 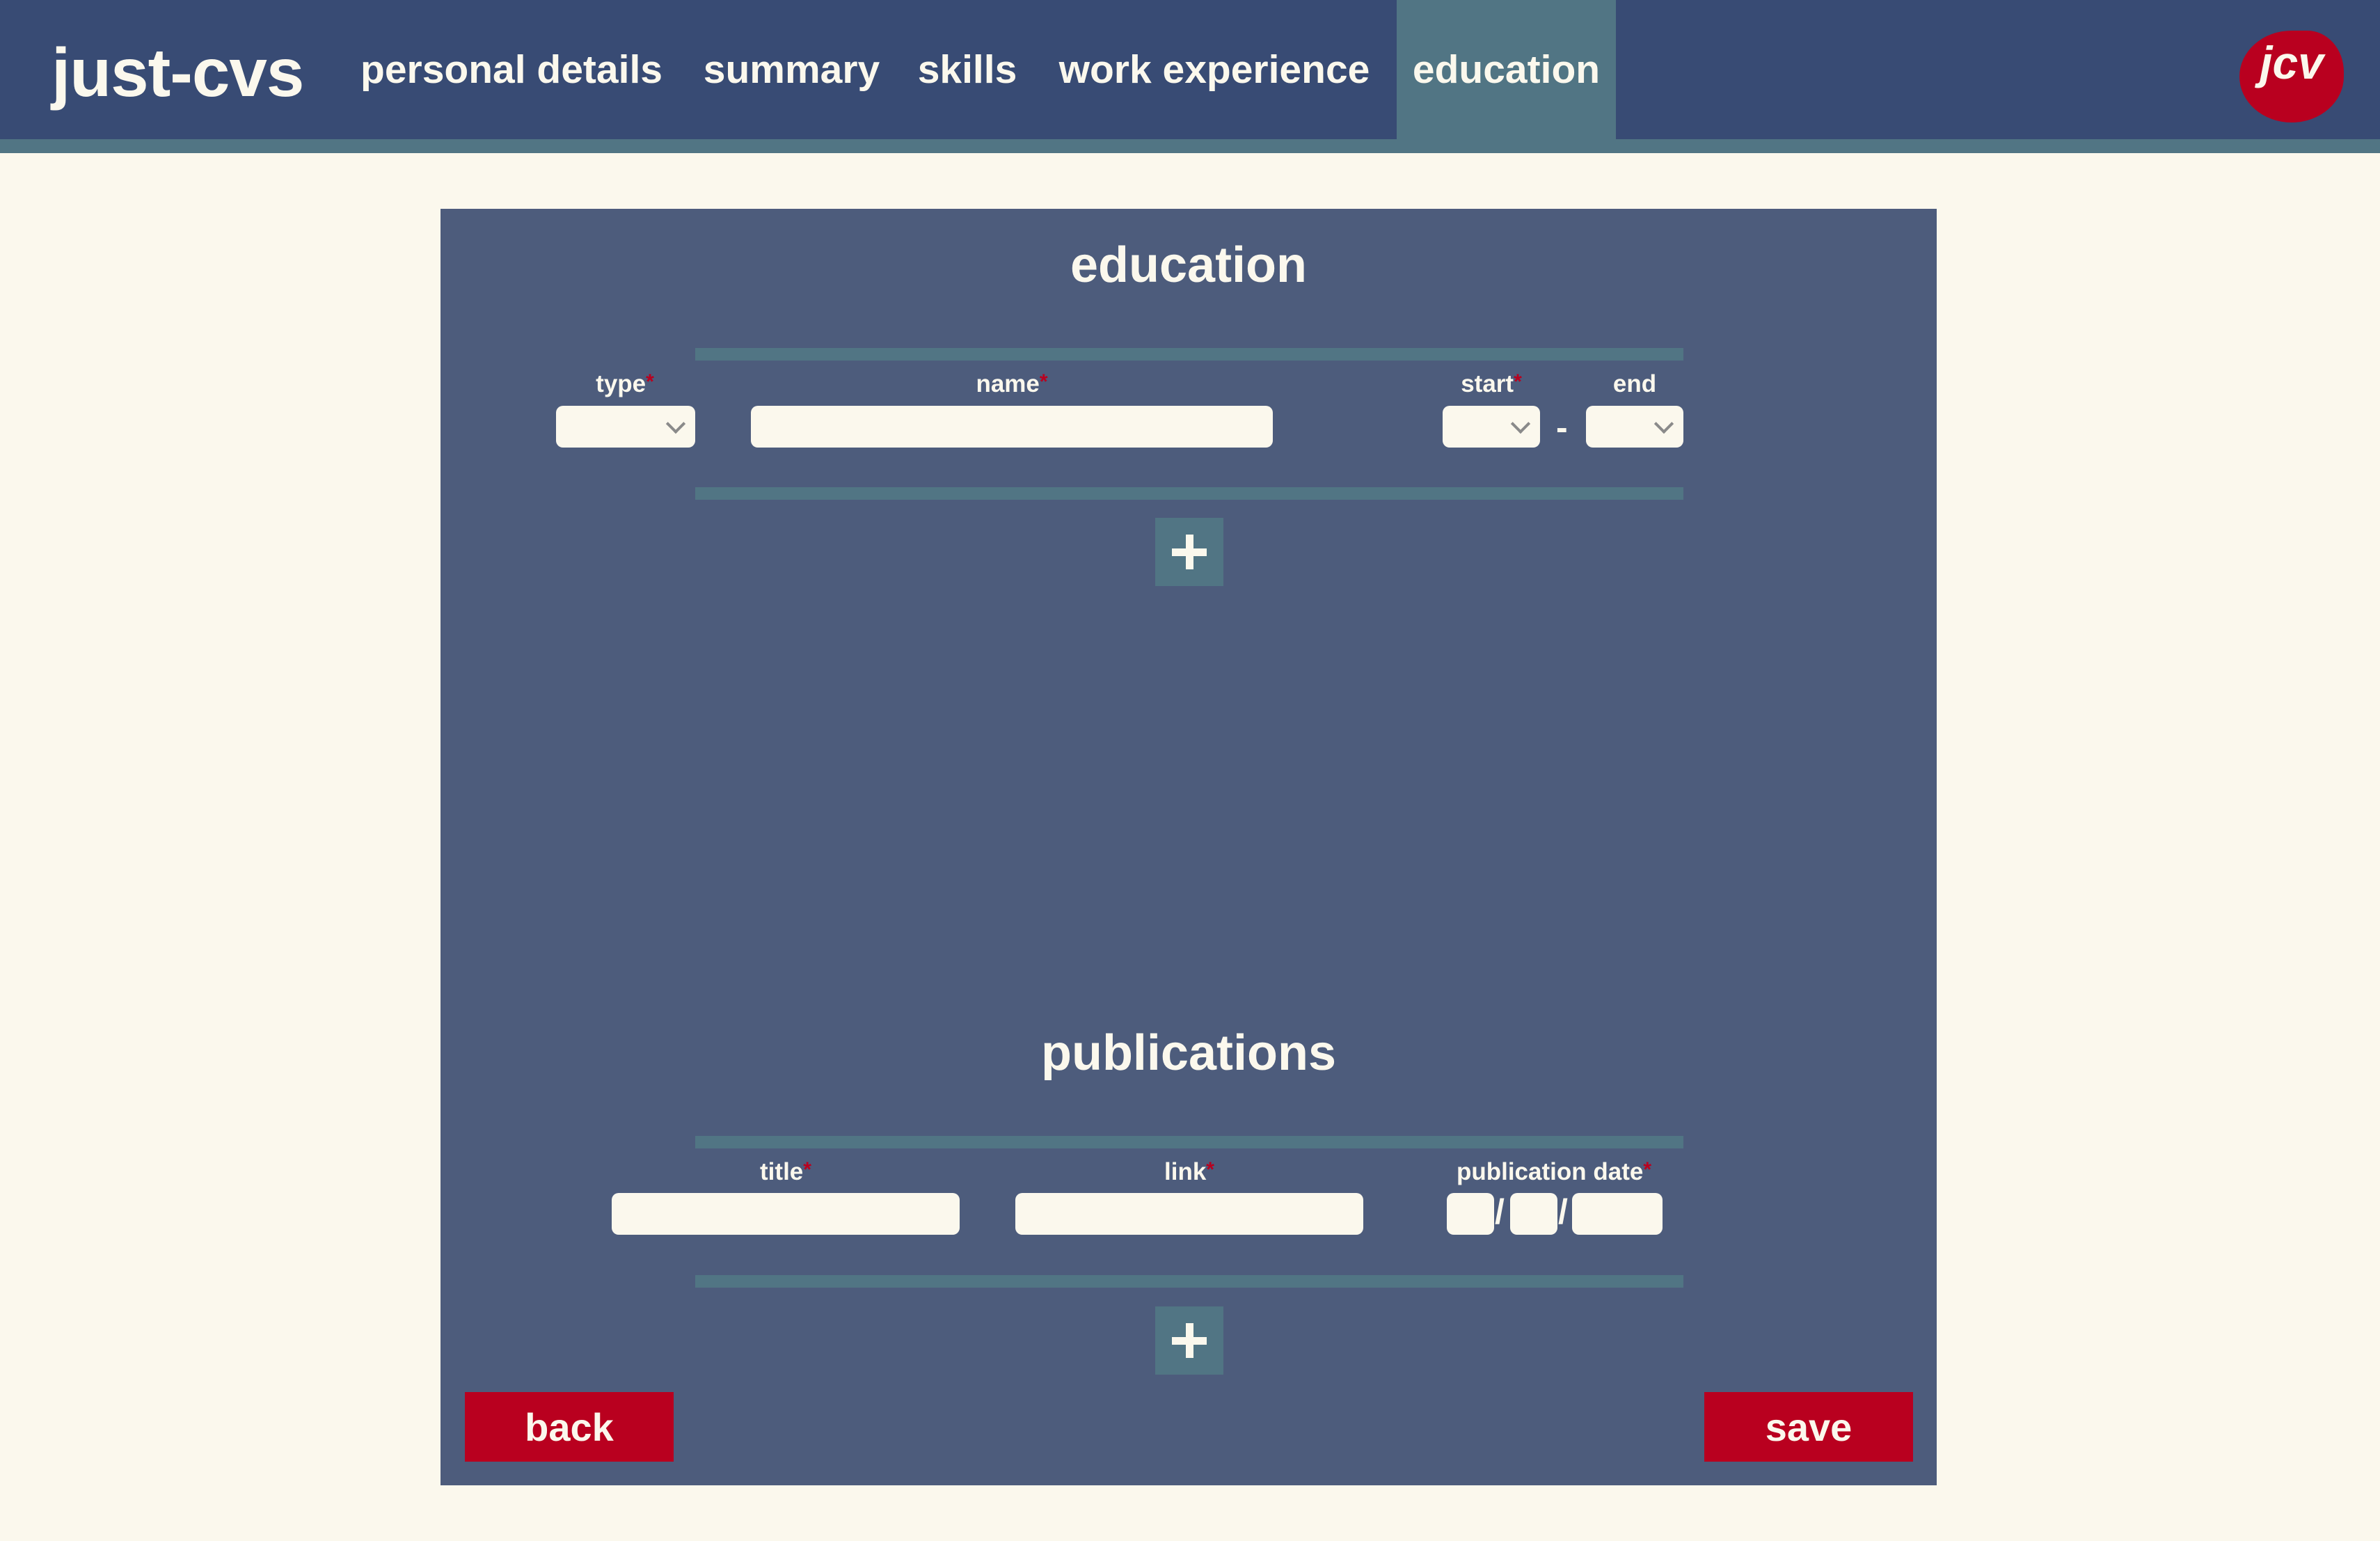 I want to click on end-select, so click(x=1634, y=427).